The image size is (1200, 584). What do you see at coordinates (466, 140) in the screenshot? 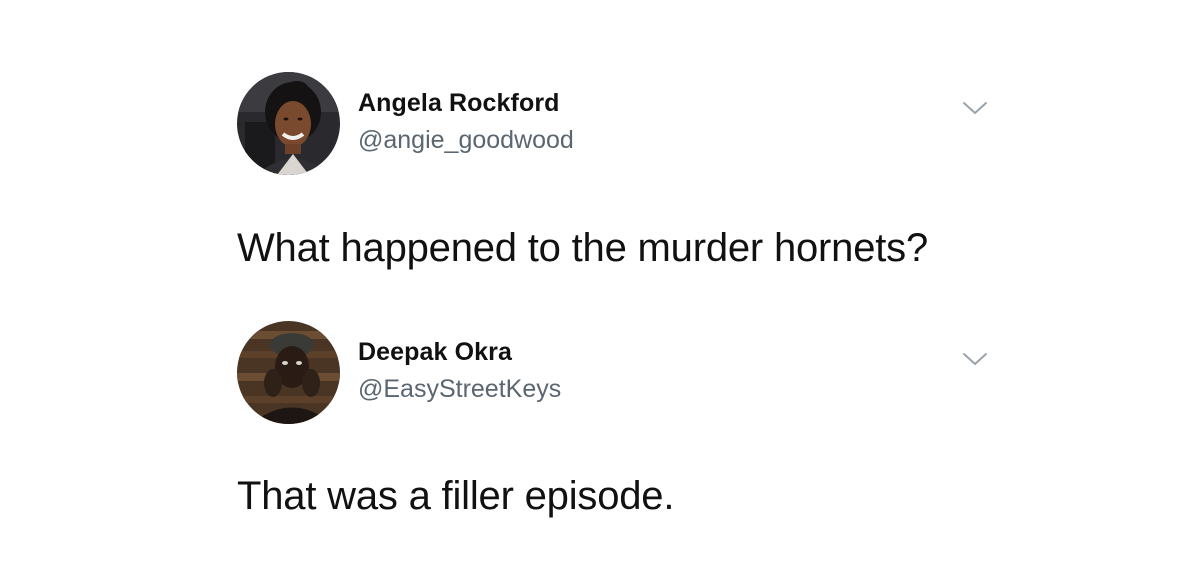
I see `user-handle: @angie_goodwood` at bounding box center [466, 140].